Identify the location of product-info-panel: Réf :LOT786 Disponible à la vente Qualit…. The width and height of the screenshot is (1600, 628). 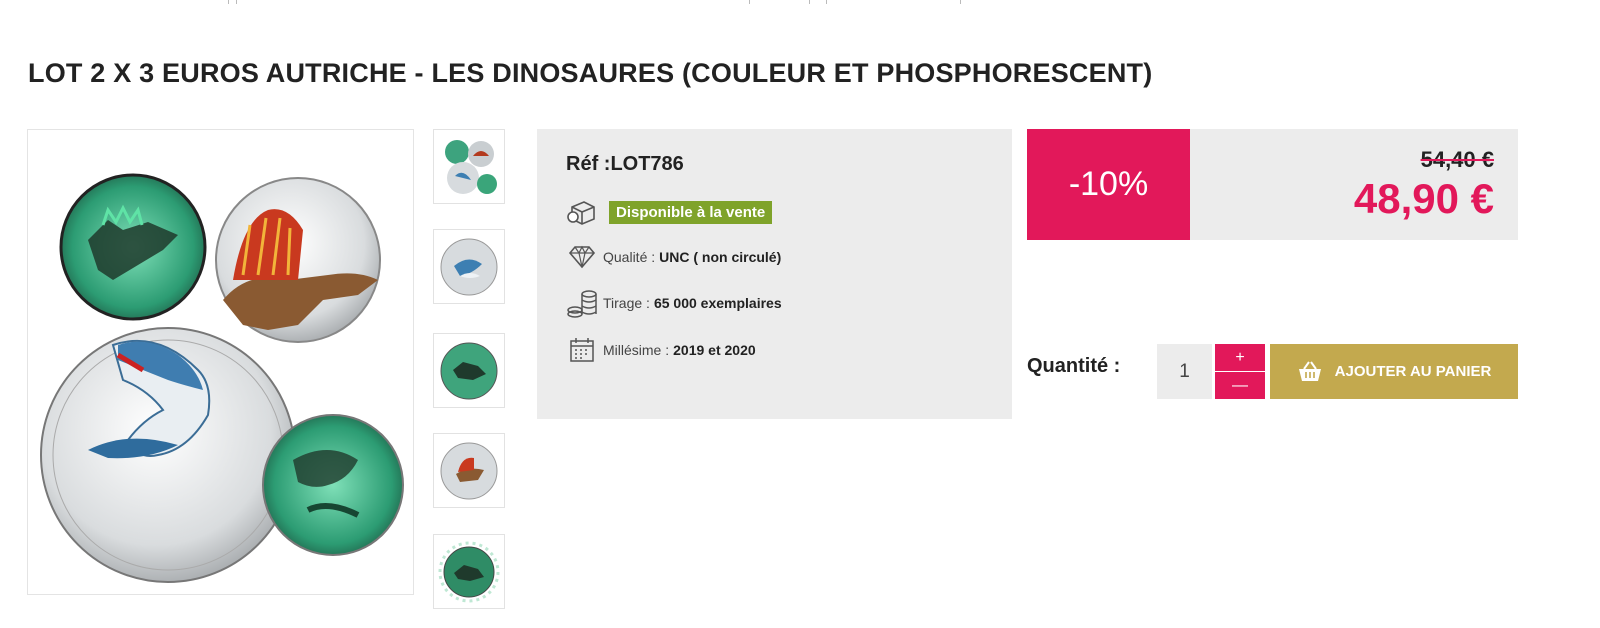
(774, 274).